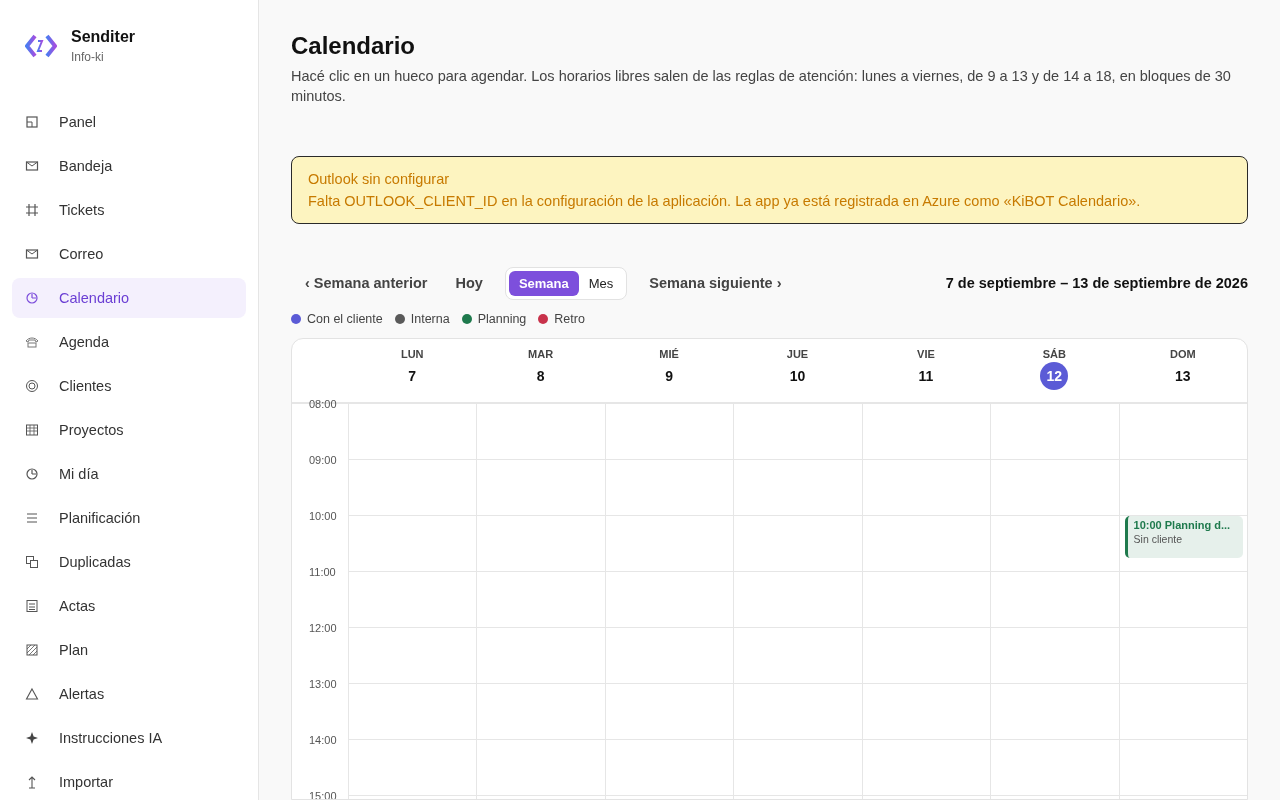 This screenshot has height=800, width=1280. I want to click on sidebar-item: Duplicadas, so click(129, 562).